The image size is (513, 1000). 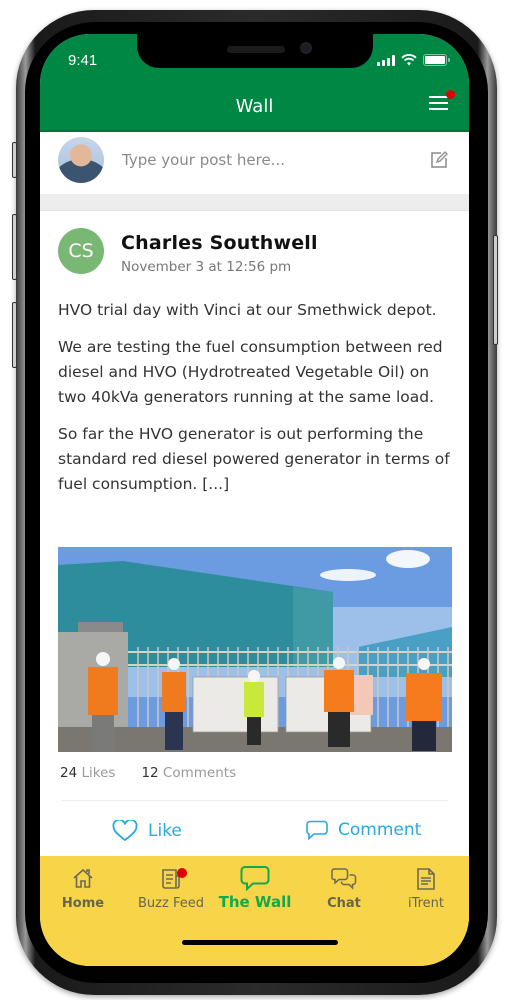 What do you see at coordinates (81, 251) in the screenshot?
I see `author-avatar: CS` at bounding box center [81, 251].